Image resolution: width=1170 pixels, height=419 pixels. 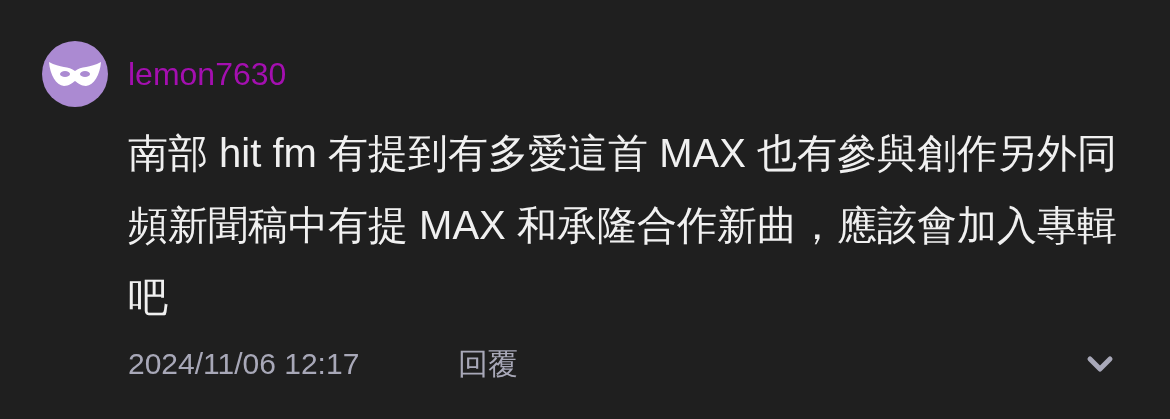 I want to click on timestamp: 2024/11/06 12:17, so click(x=244, y=364).